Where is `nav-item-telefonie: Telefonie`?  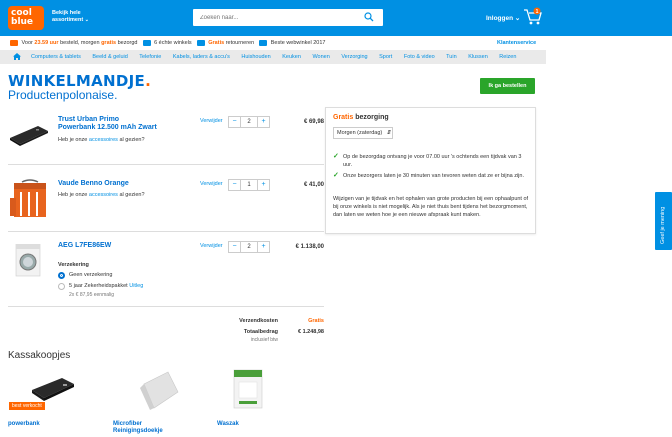
nav-item-telefonie: Telefonie is located at coordinates (150, 57).